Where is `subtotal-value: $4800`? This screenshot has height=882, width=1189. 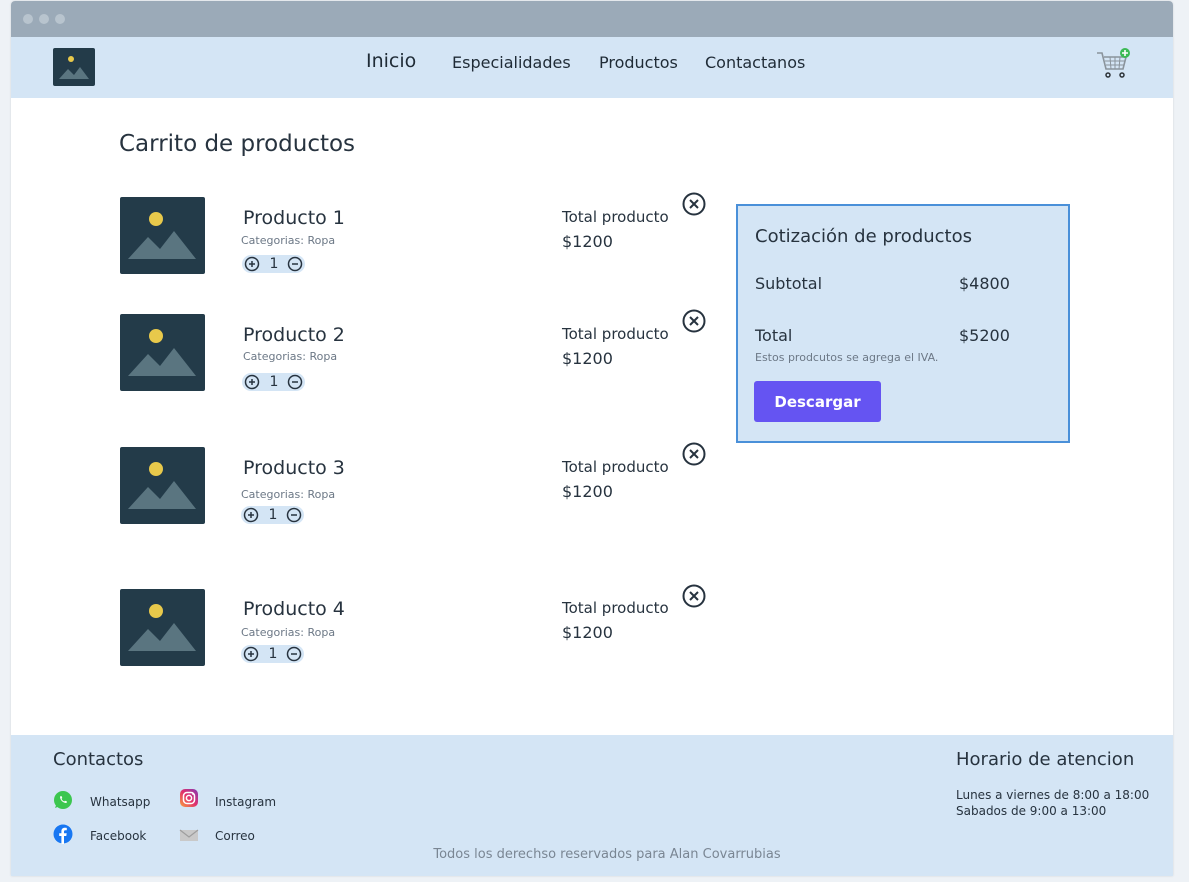
subtotal-value: $4800 is located at coordinates (984, 283).